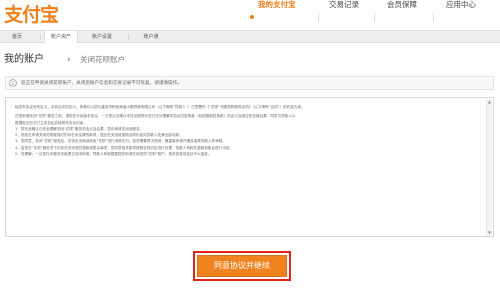 Image resolution: width=500 pixels, height=300 pixels. Describe the element at coordinates (250, 36) in the screenshot. I see `sub-nav-tabs: 首页 账户资产 账户设置 账户通` at that location.